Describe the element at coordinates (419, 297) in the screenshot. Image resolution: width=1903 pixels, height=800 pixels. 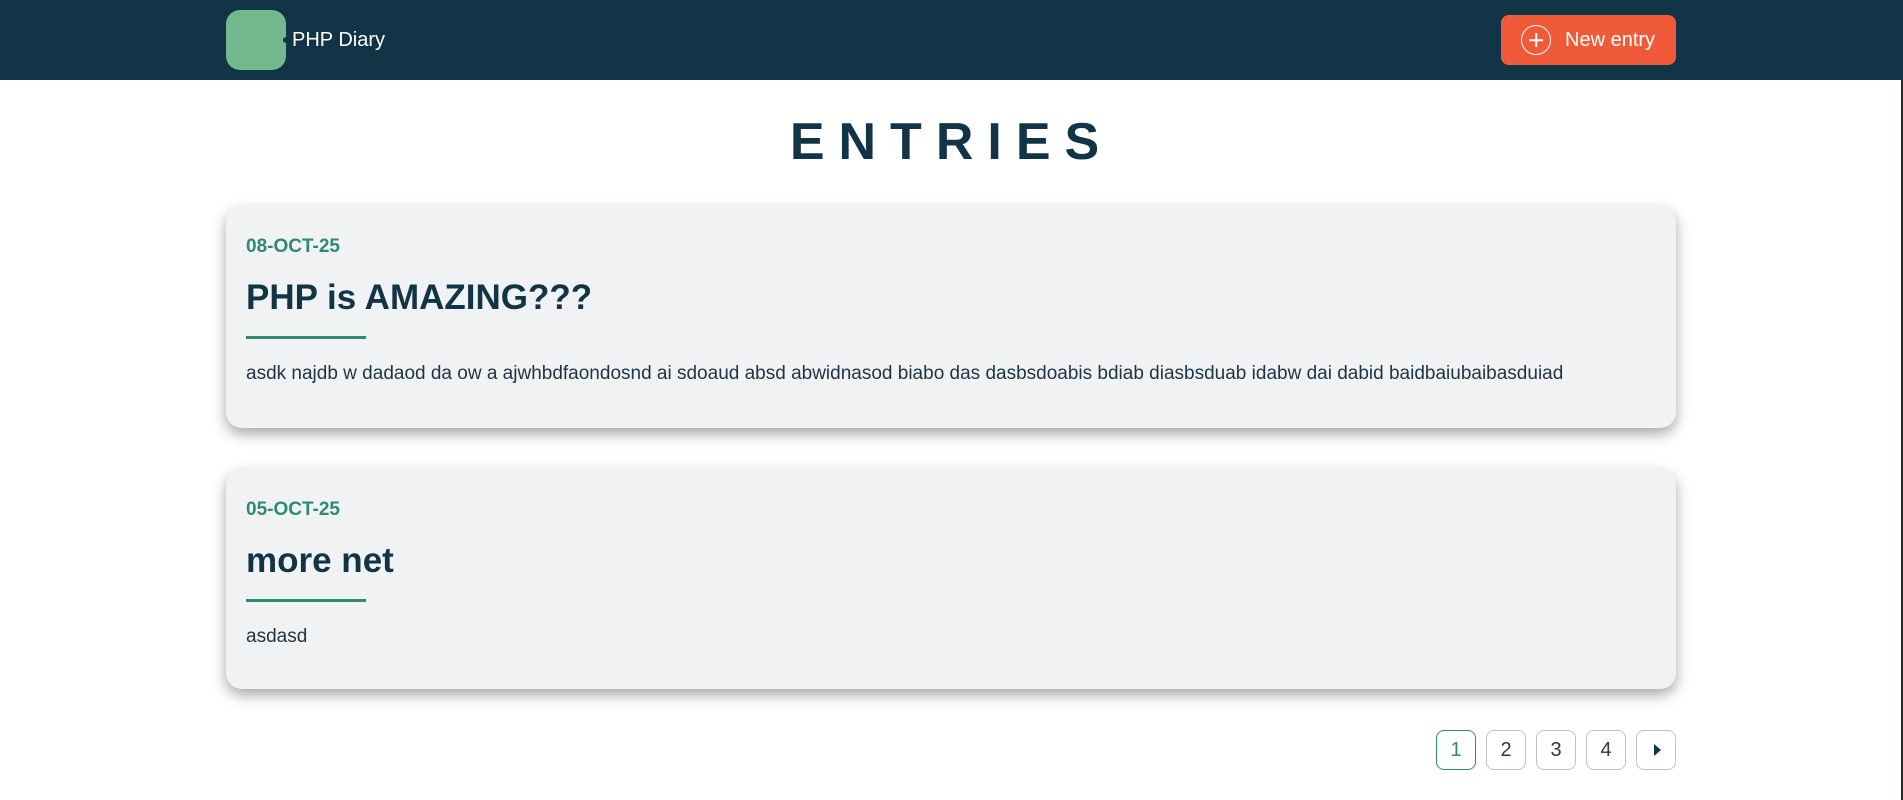
I see `entry-title: PHP is AMAZING???` at that location.